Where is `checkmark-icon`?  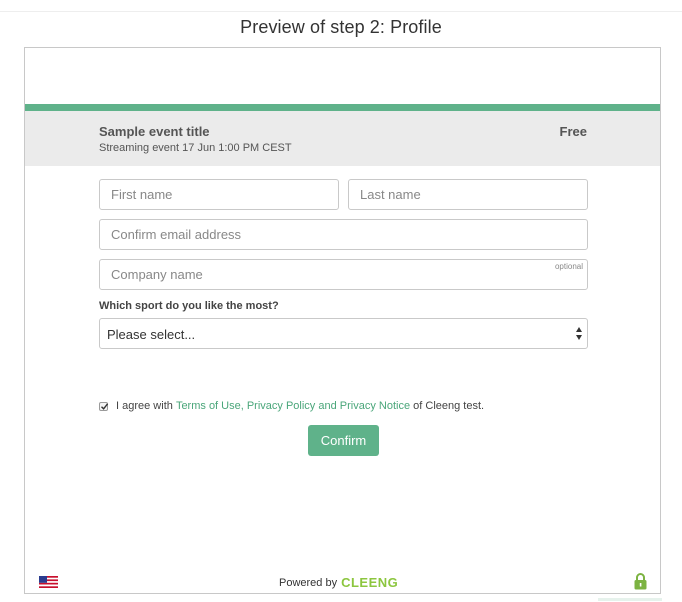 checkmark-icon is located at coordinates (105, 406).